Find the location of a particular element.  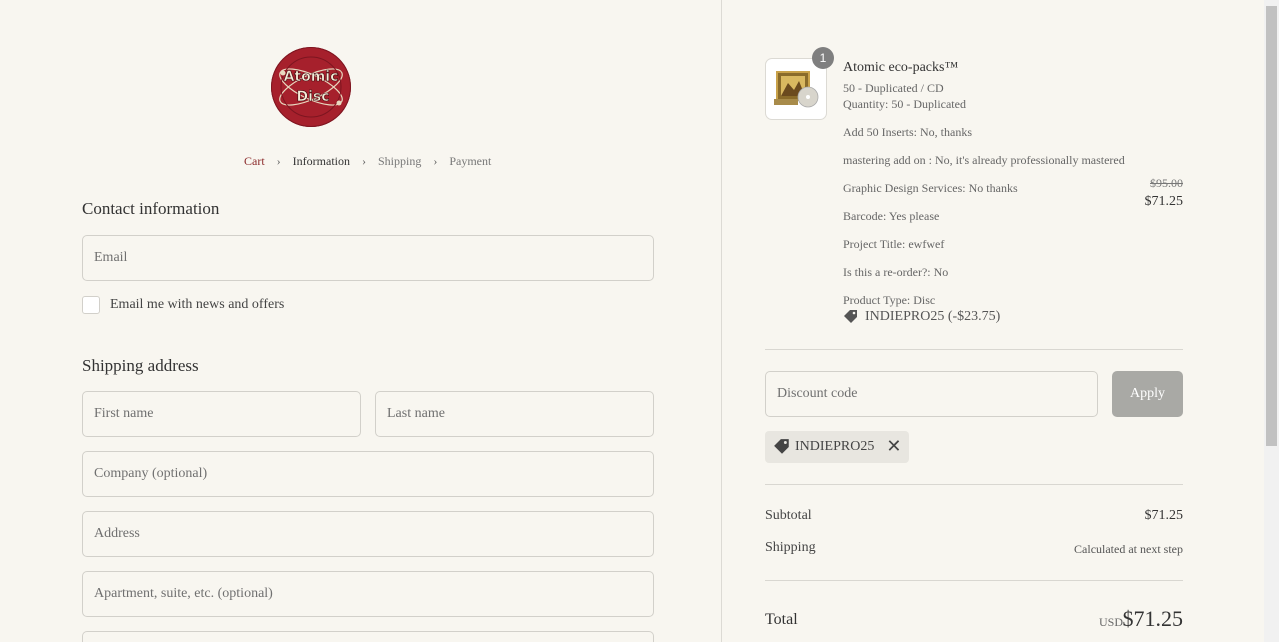

email-field is located at coordinates (368, 258).